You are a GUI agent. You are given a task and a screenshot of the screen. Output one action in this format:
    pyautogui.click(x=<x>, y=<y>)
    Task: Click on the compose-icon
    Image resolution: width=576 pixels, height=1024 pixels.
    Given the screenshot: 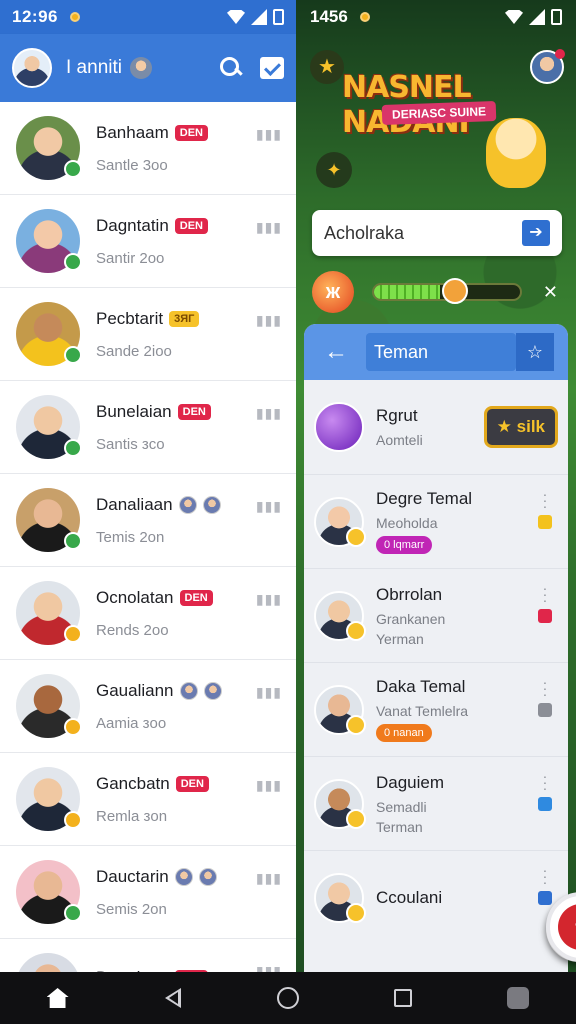 What is the action you would take?
    pyautogui.click(x=272, y=68)
    